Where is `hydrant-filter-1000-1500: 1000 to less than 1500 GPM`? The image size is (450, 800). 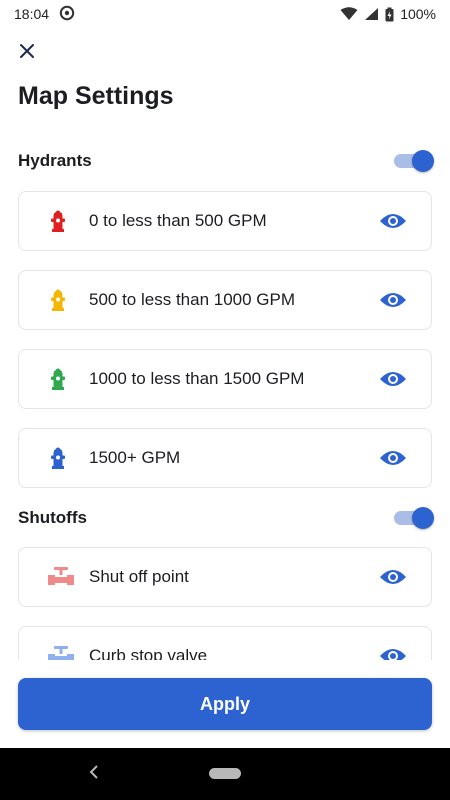 hydrant-filter-1000-1500: 1000 to less than 1500 GPM is located at coordinates (225, 379).